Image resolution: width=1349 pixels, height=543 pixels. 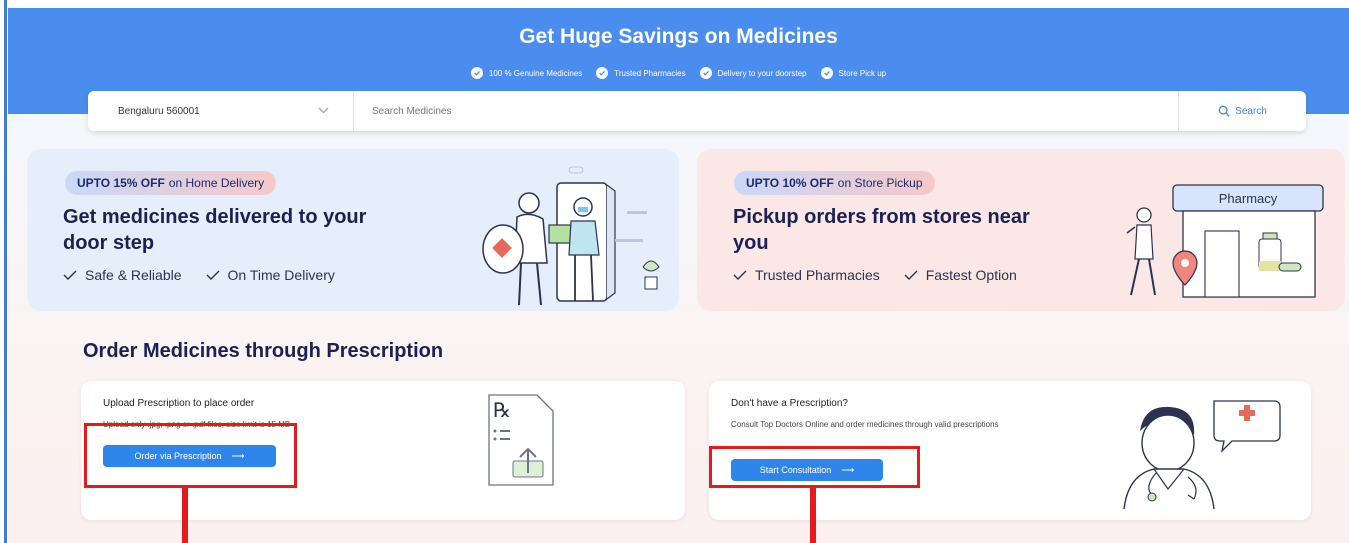 I want to click on offer-point-label: Fastest Option, so click(x=971, y=275).